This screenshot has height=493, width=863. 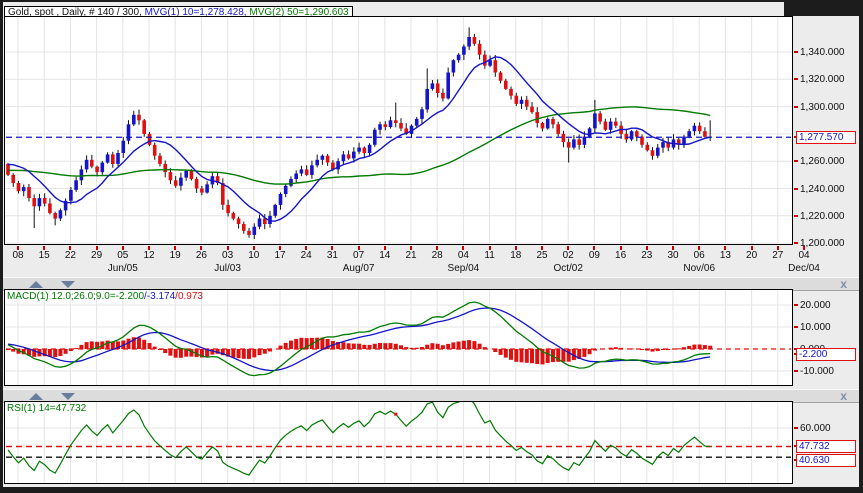 I want to click on date-label: 10, so click(x=254, y=255).